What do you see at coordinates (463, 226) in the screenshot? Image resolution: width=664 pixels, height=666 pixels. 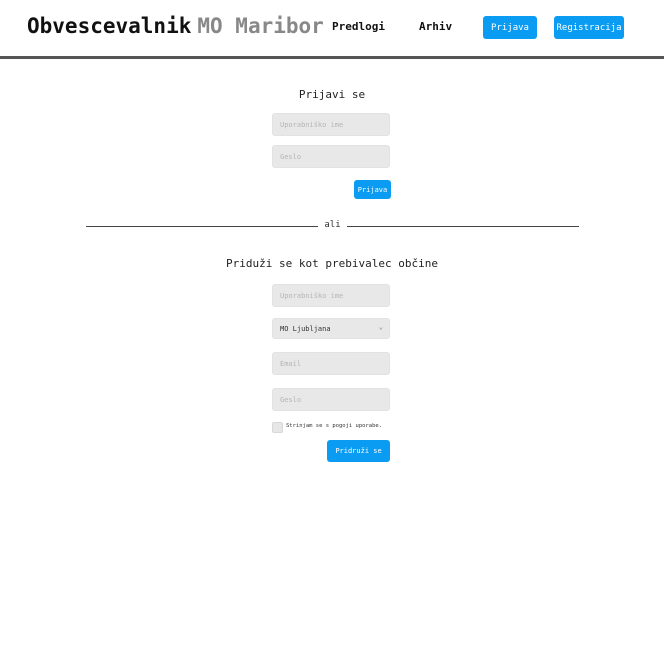 I see `divider-line-right` at bounding box center [463, 226].